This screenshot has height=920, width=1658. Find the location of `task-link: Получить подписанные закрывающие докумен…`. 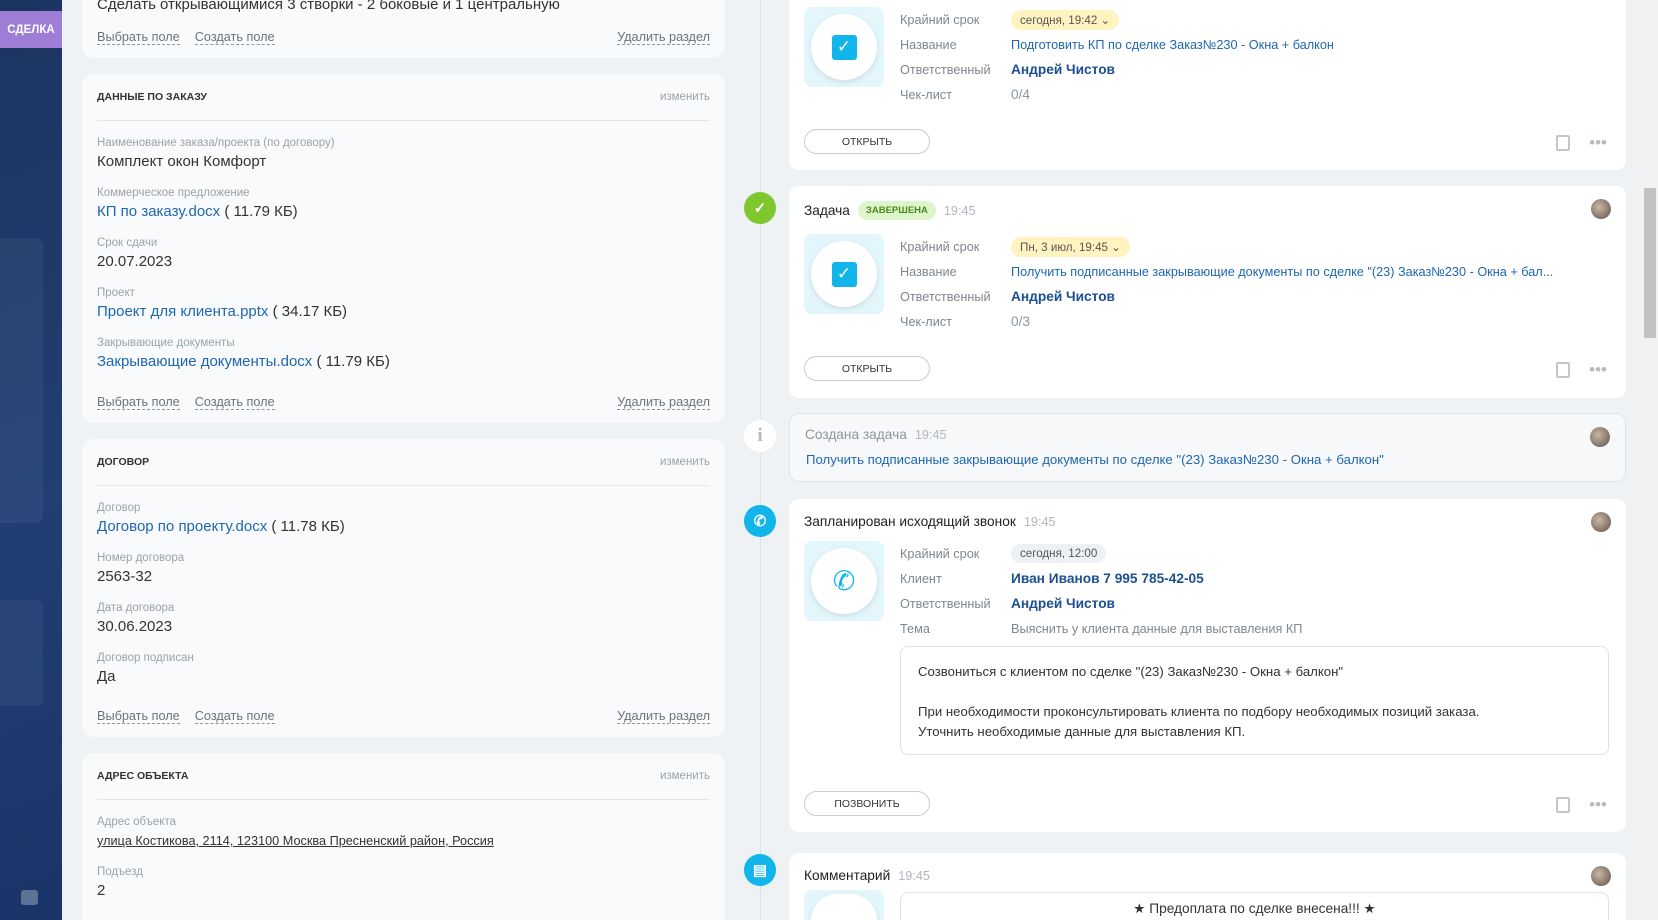

task-link: Получить подписанные закрывающие докумен… is located at coordinates (1095, 459).